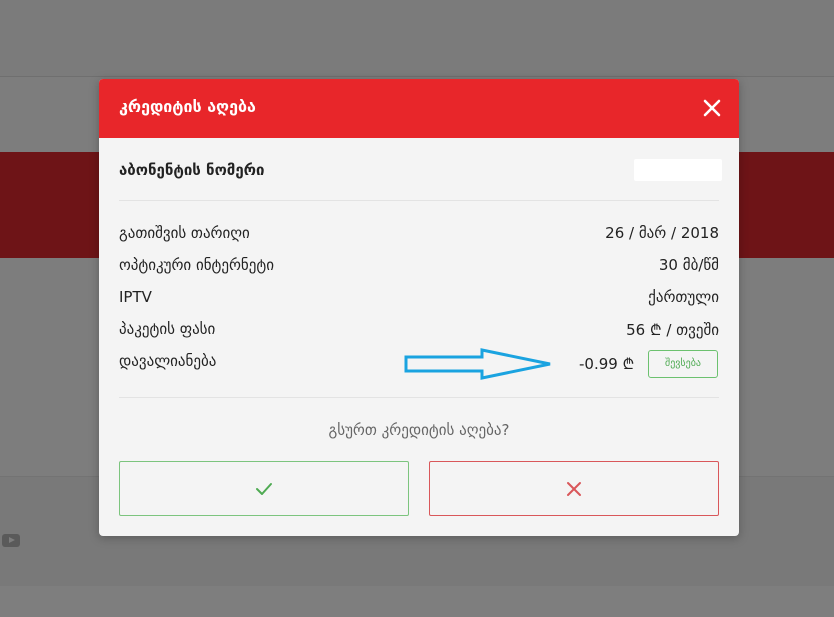 Image resolution: width=834 pixels, height=617 pixels. I want to click on detail-value: 30 მბ/წმ, so click(688, 265).